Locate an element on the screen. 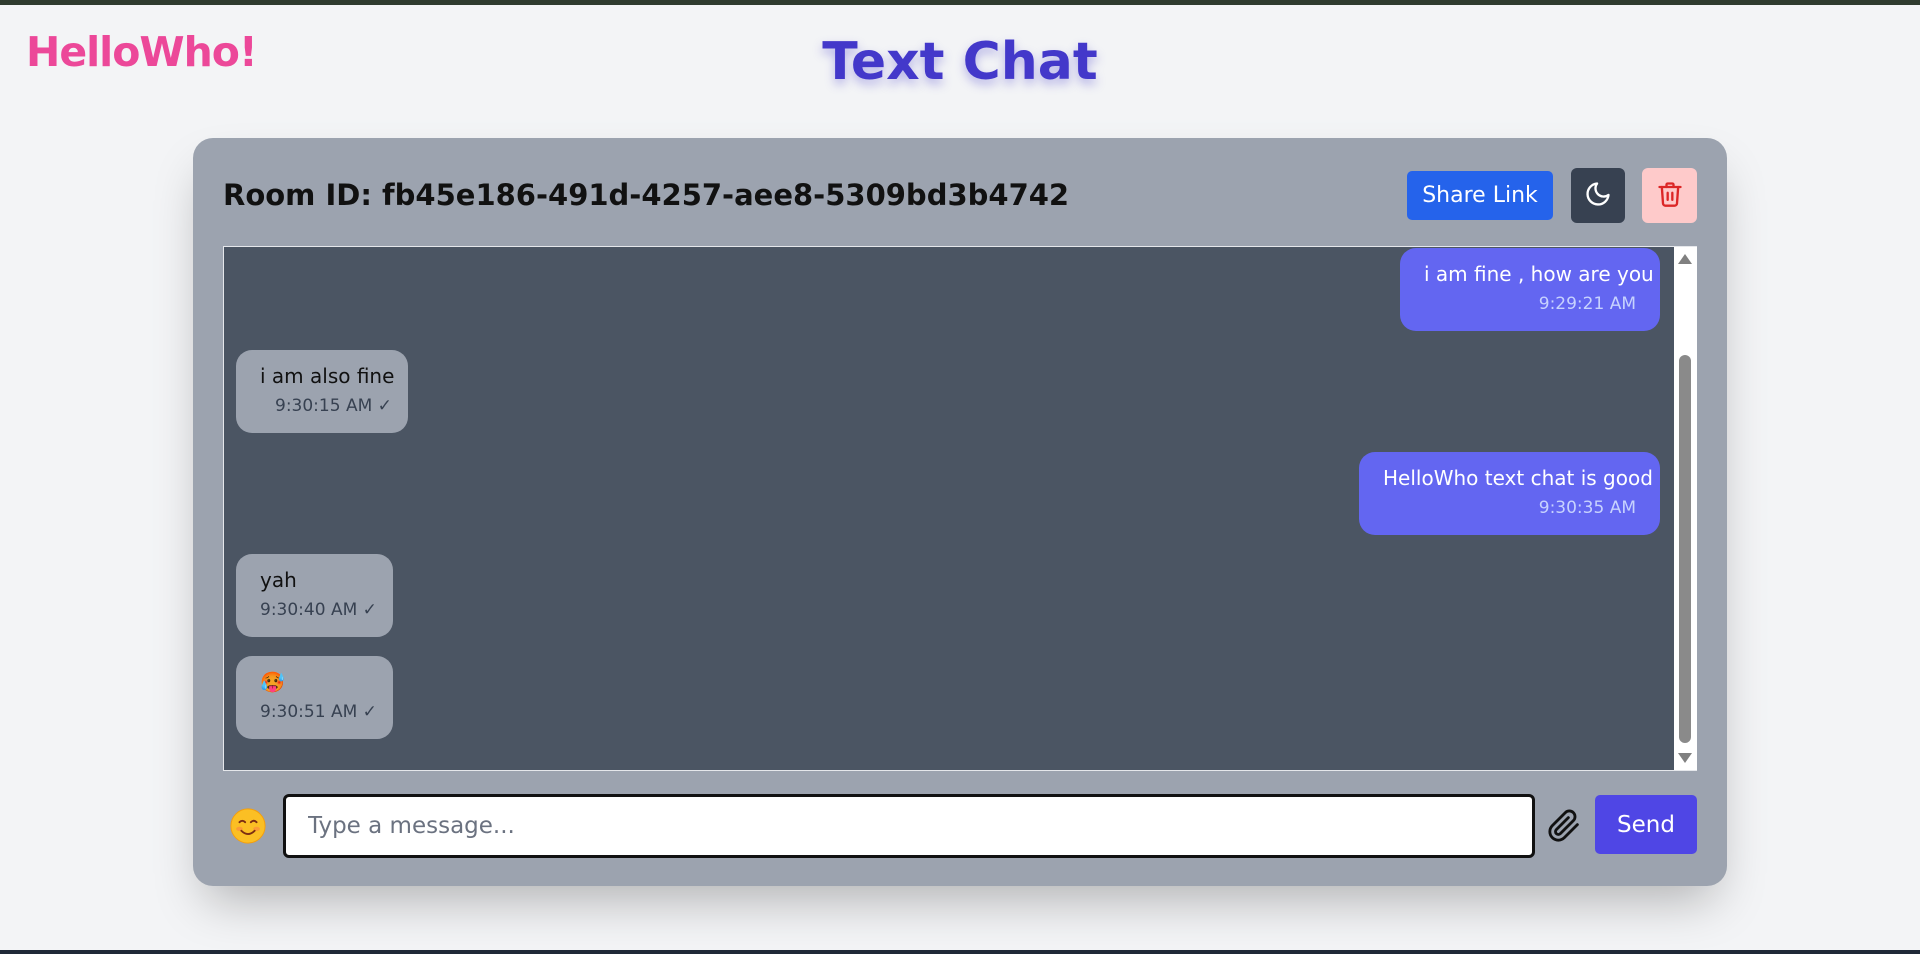  share-link-button: Share Link is located at coordinates (1480, 195).